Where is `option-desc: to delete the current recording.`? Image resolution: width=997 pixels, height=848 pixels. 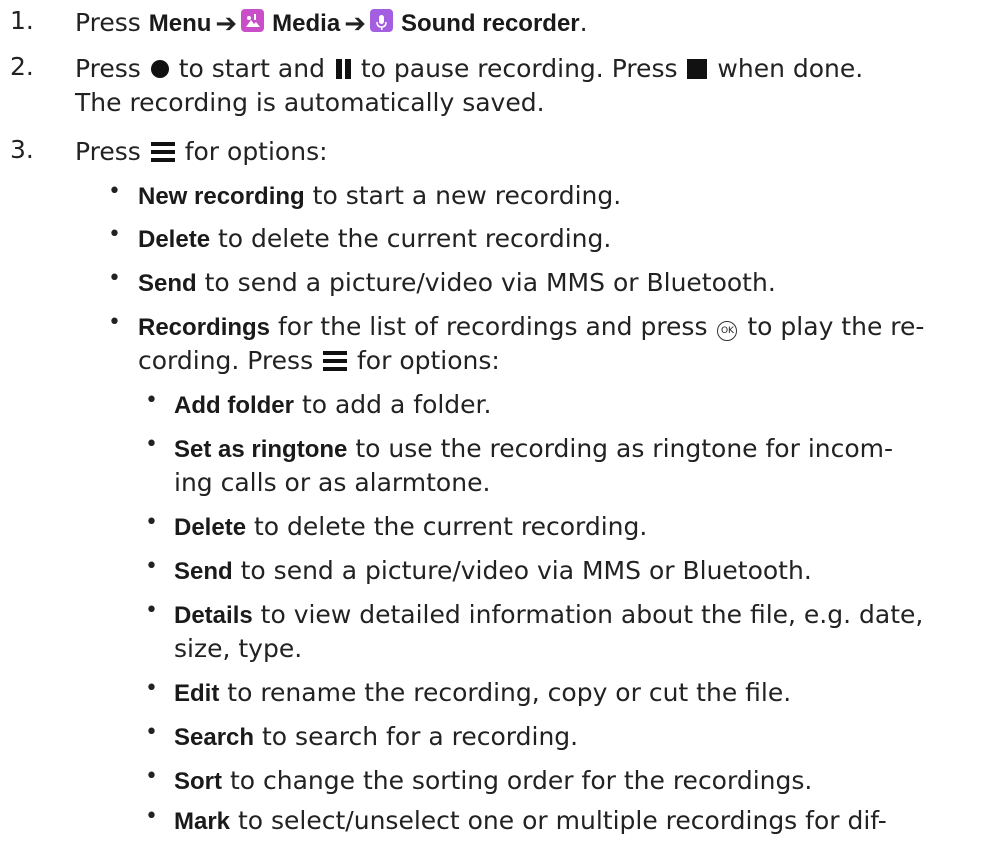
option-desc: to delete the current recording. is located at coordinates (411, 238).